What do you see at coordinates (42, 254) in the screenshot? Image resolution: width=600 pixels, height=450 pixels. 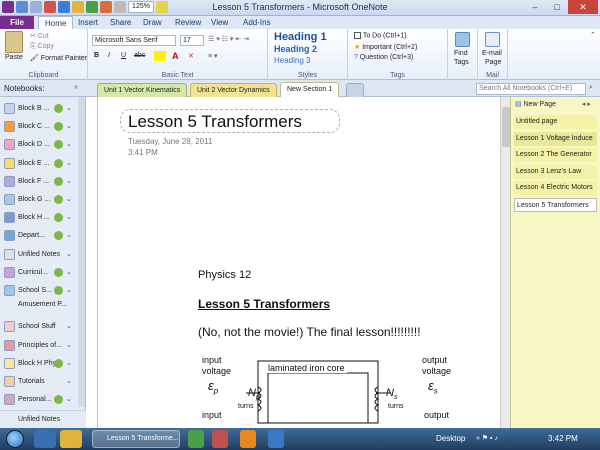 I see `notebook-item: Unfiled Notes ⌄` at bounding box center [42, 254].